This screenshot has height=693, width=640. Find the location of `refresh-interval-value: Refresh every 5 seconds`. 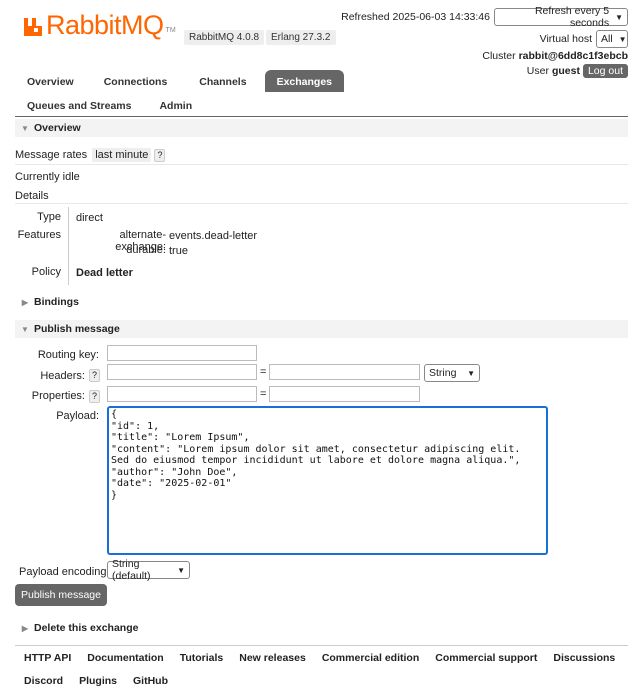

refresh-interval-value: Refresh every 5 seconds is located at coordinates (572, 17).